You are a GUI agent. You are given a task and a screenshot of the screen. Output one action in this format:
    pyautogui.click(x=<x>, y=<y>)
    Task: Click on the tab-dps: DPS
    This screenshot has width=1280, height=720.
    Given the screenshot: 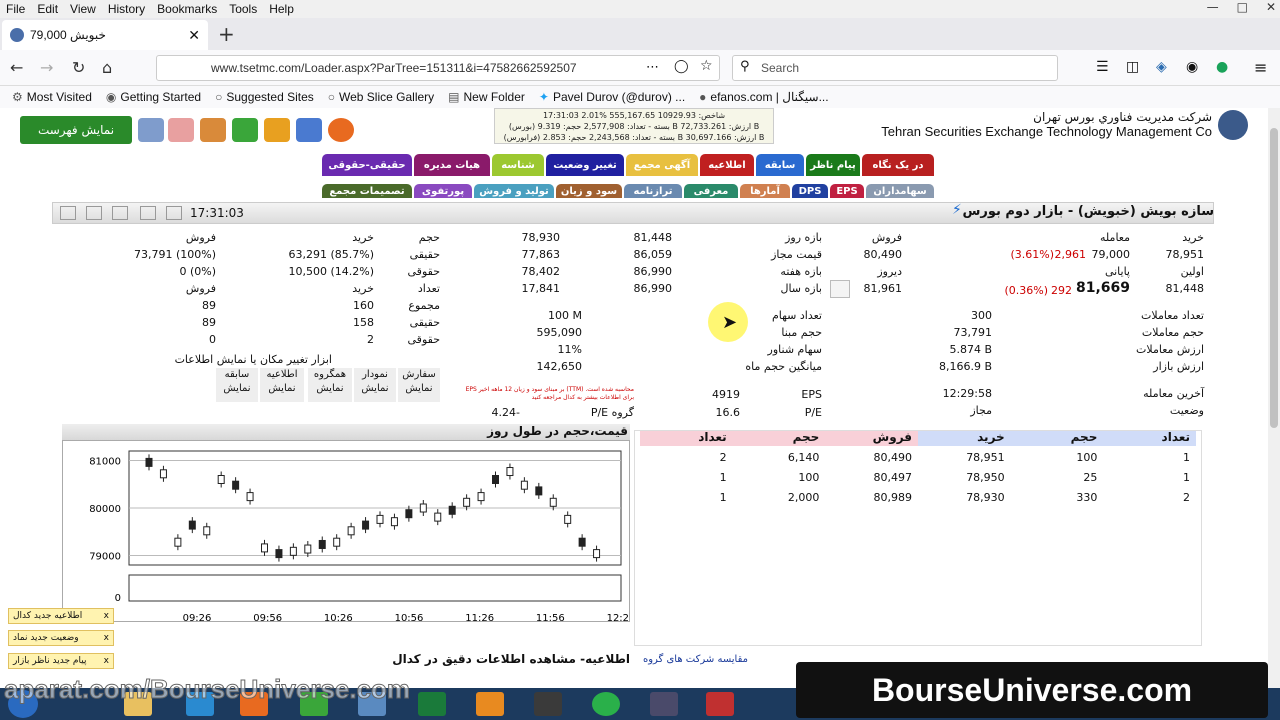 What is the action you would take?
    pyautogui.click(x=810, y=191)
    